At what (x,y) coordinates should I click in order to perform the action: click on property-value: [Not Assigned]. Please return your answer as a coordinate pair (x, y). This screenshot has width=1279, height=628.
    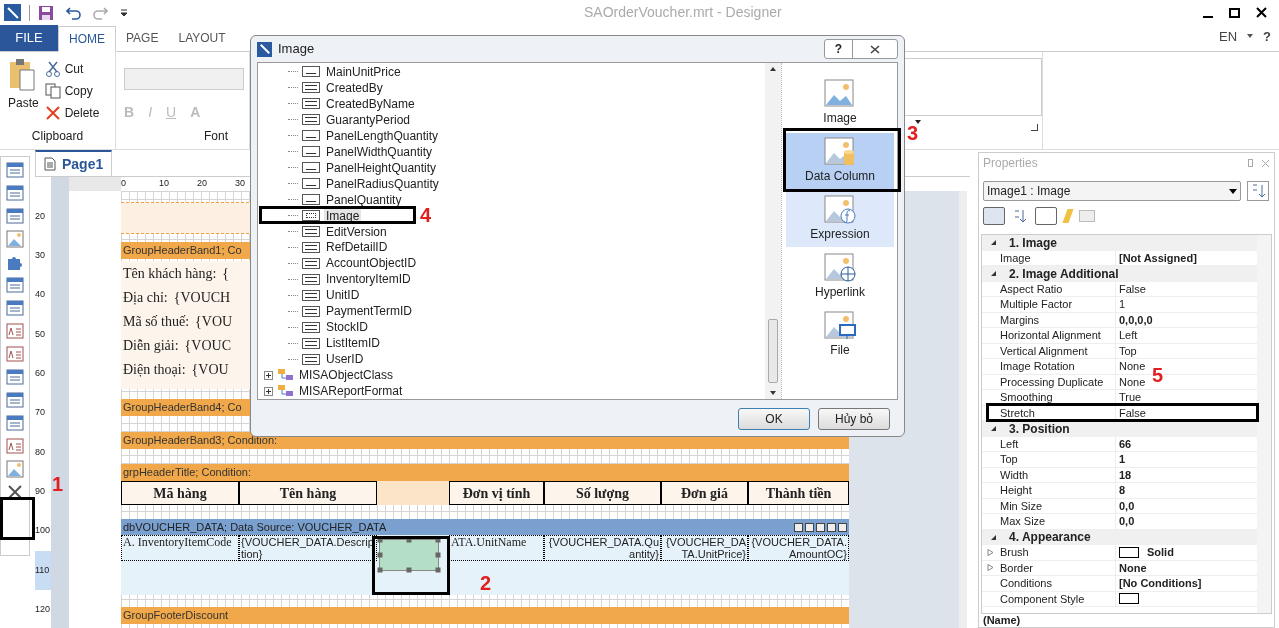
    Looking at the image, I should click on (1158, 257).